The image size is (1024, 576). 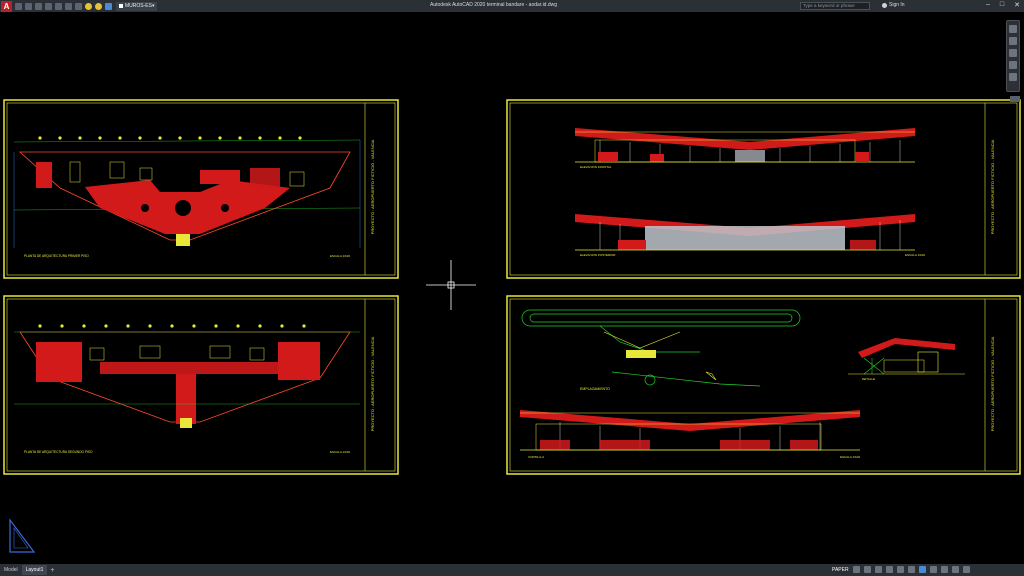 What do you see at coordinates (6, 6) in the screenshot?
I see `autocad-logo-icon: A` at bounding box center [6, 6].